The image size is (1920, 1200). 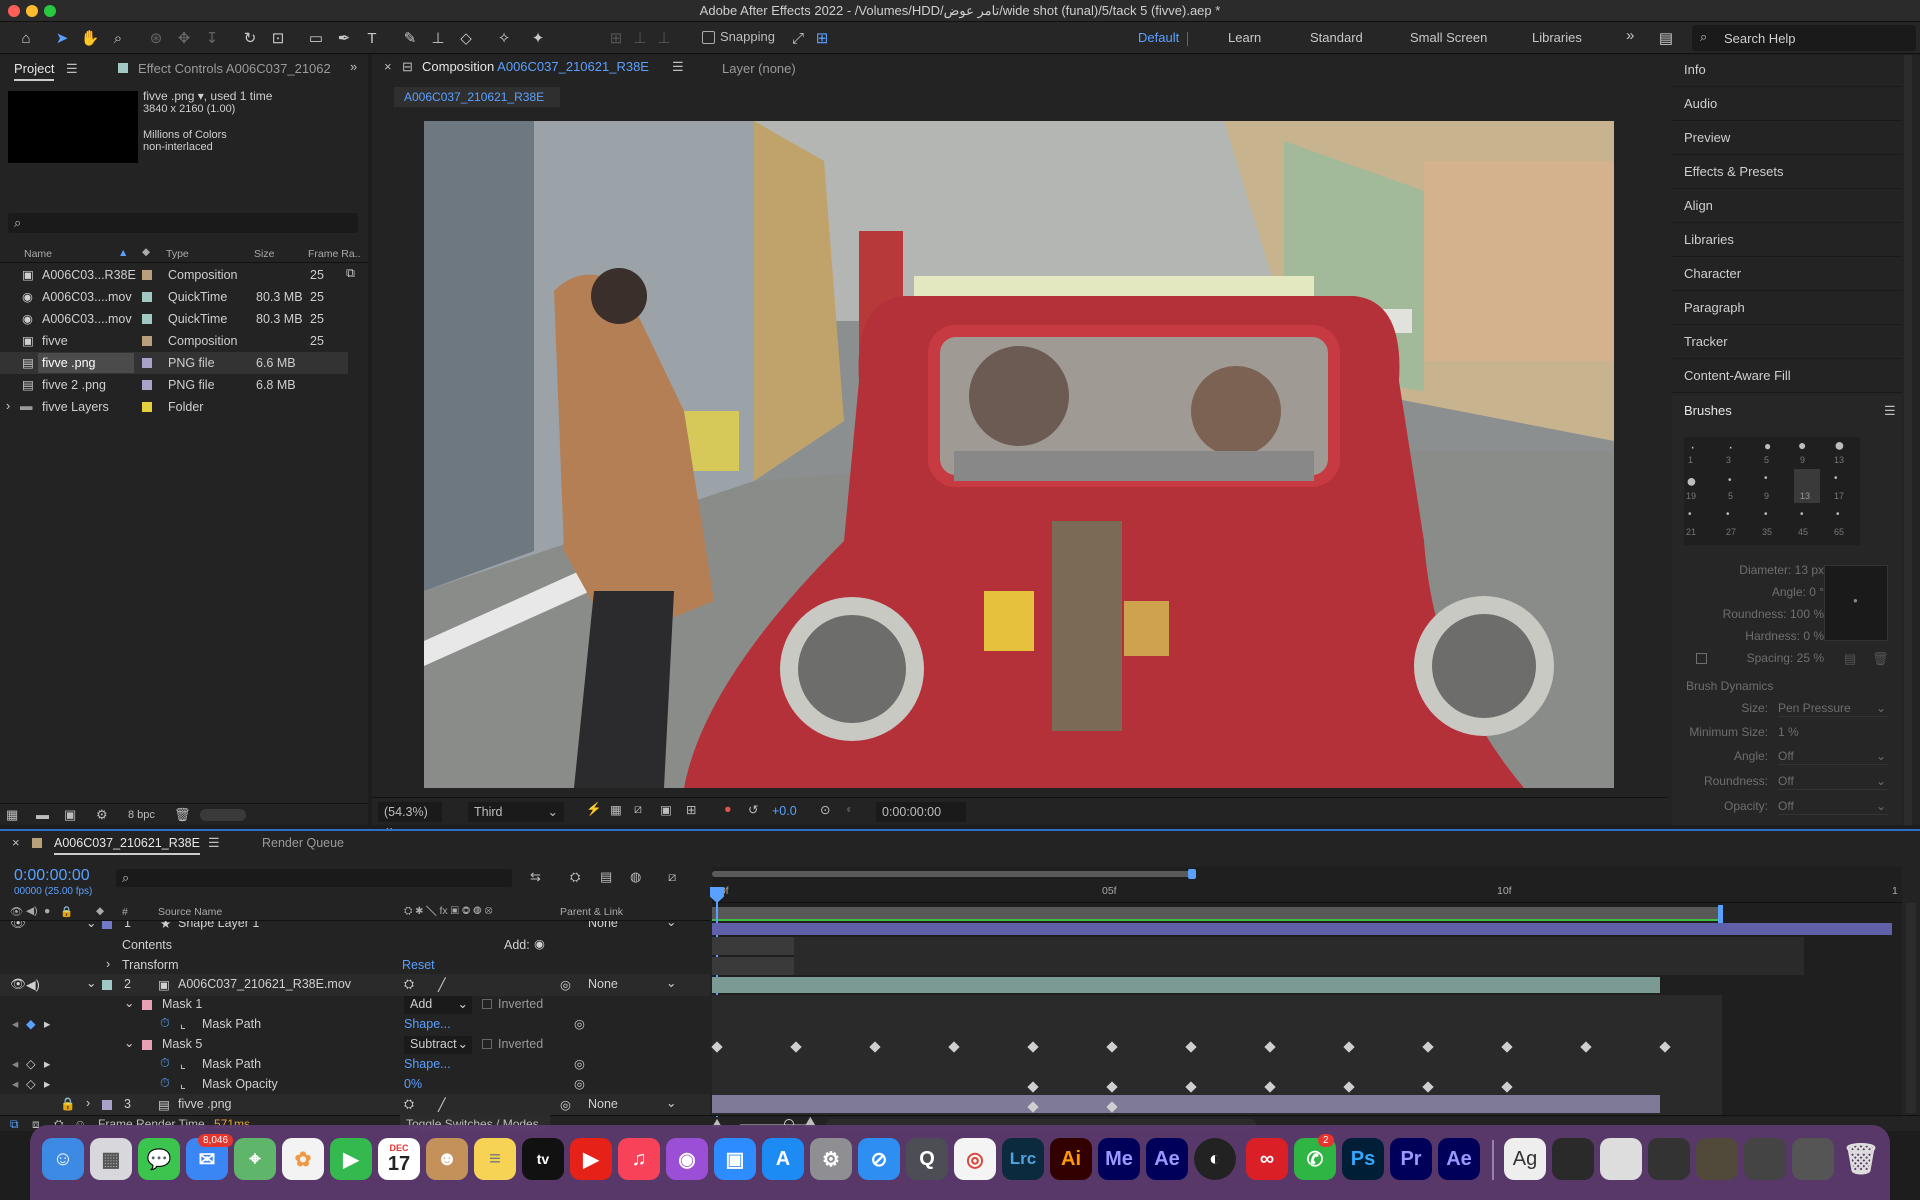 I want to click on motion-blur-icon: ◍, so click(x=635, y=877).